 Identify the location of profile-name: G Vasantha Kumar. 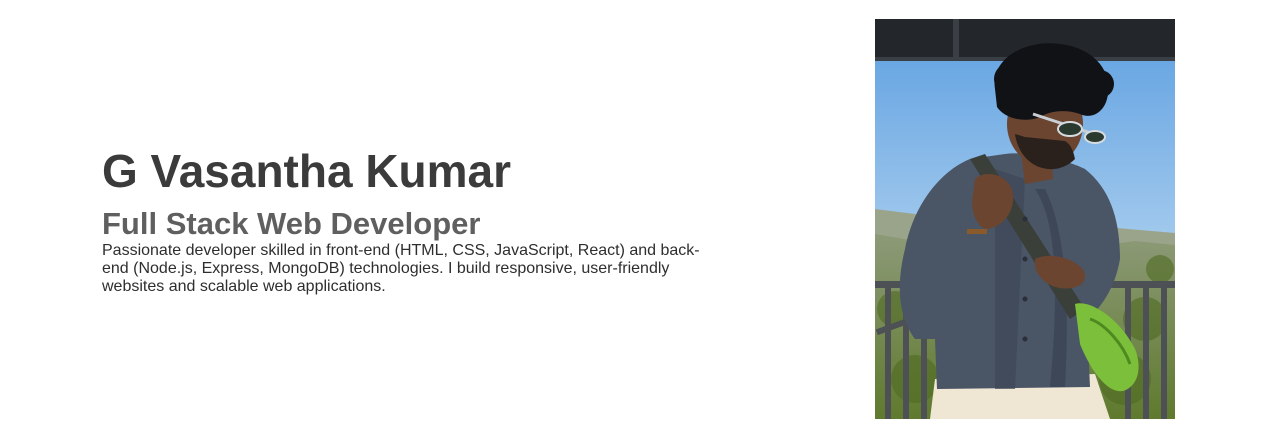
(307, 171).